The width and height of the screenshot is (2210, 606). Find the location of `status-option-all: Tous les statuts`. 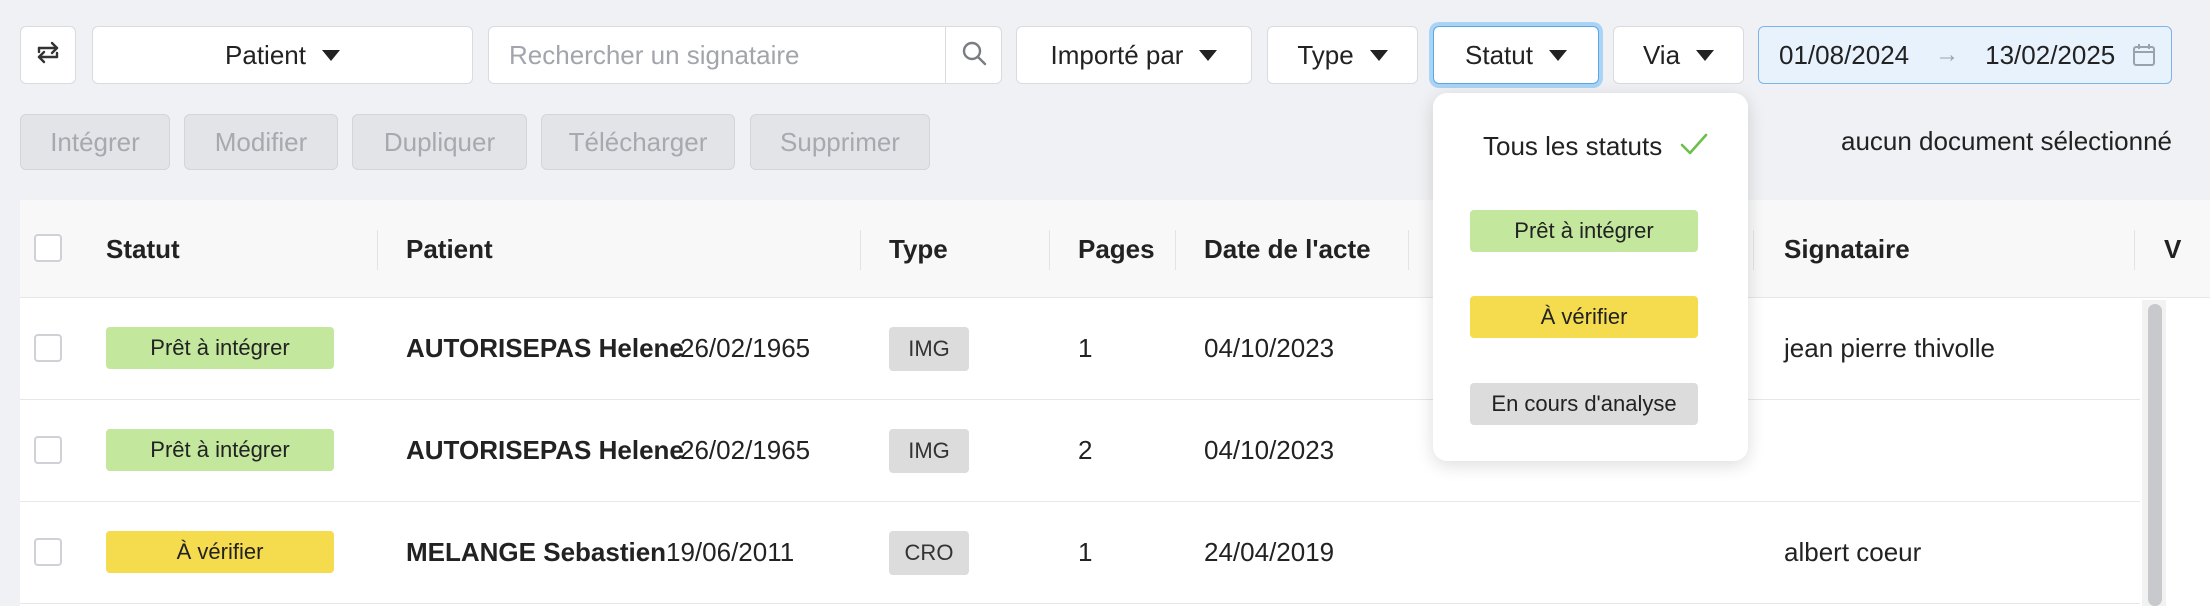

status-option-all: Tous les statuts is located at coordinates (1572, 146).